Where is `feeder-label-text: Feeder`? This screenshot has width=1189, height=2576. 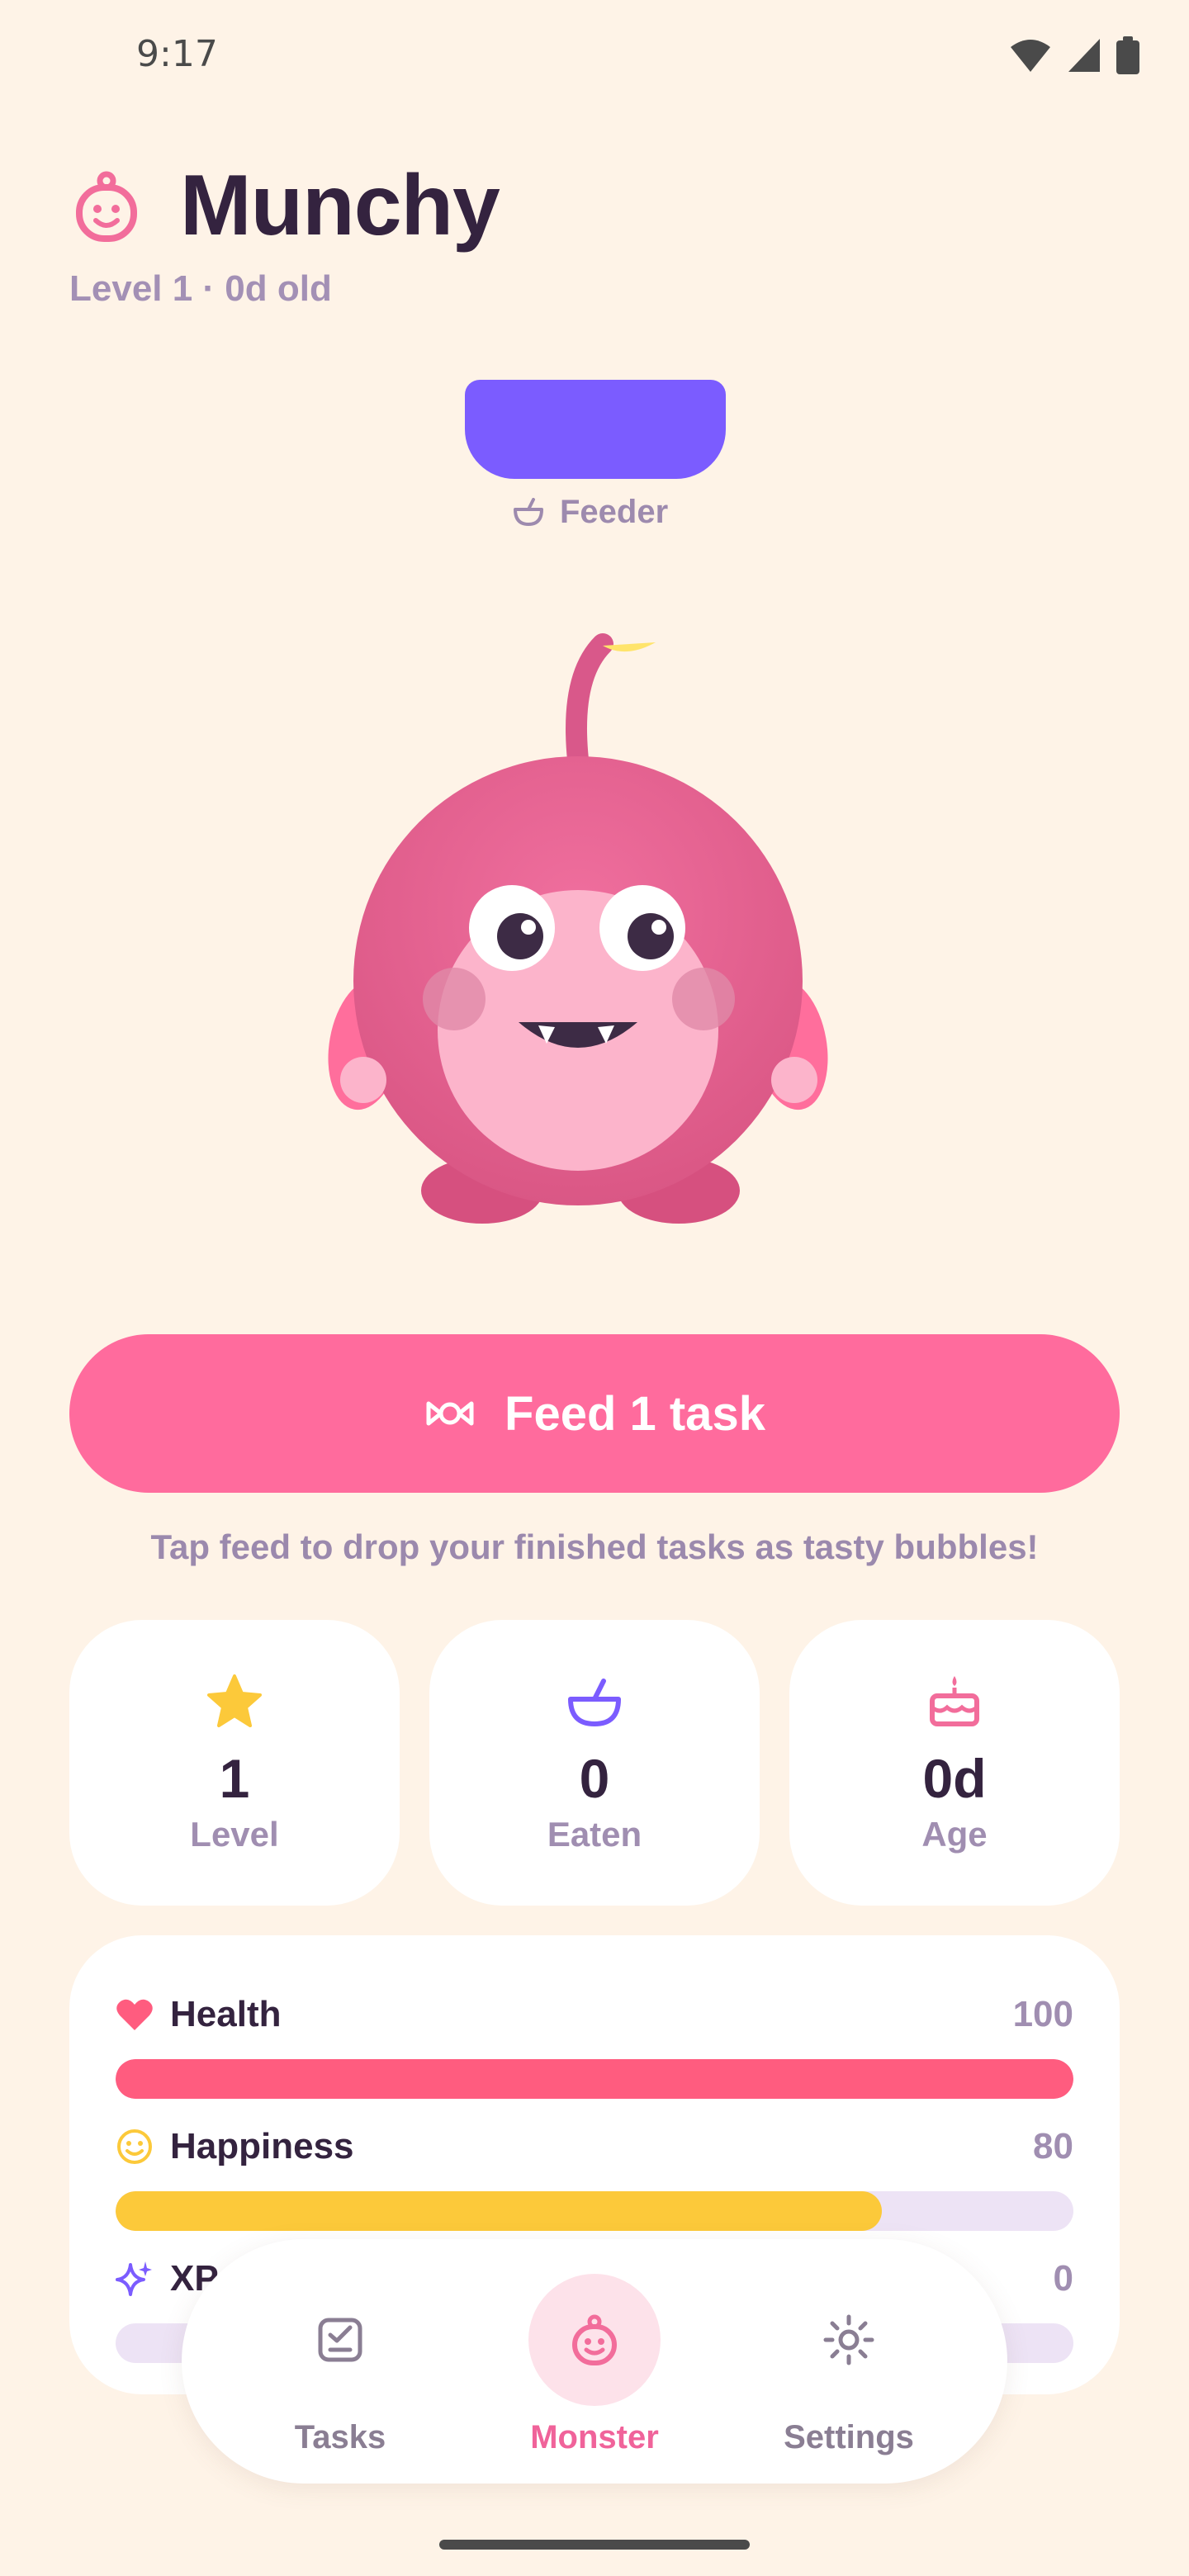
feeder-label-text: Feeder is located at coordinates (614, 512).